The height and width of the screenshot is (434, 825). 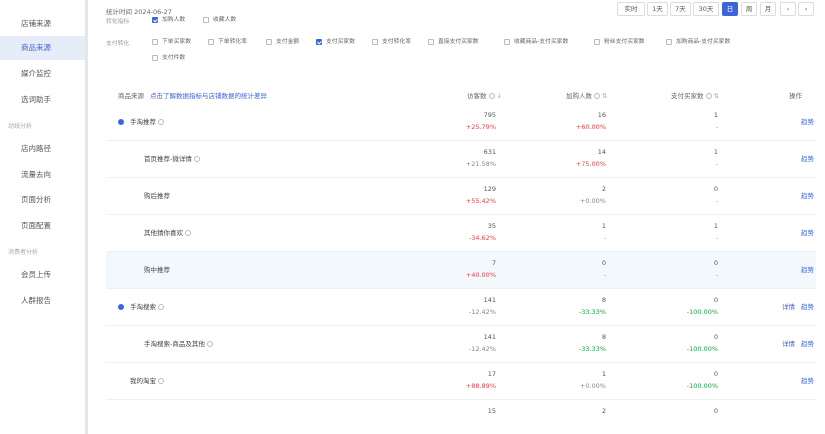 What do you see at coordinates (481, 269) in the screenshot?
I see `visitors-cell: 7 +40.00%` at bounding box center [481, 269].